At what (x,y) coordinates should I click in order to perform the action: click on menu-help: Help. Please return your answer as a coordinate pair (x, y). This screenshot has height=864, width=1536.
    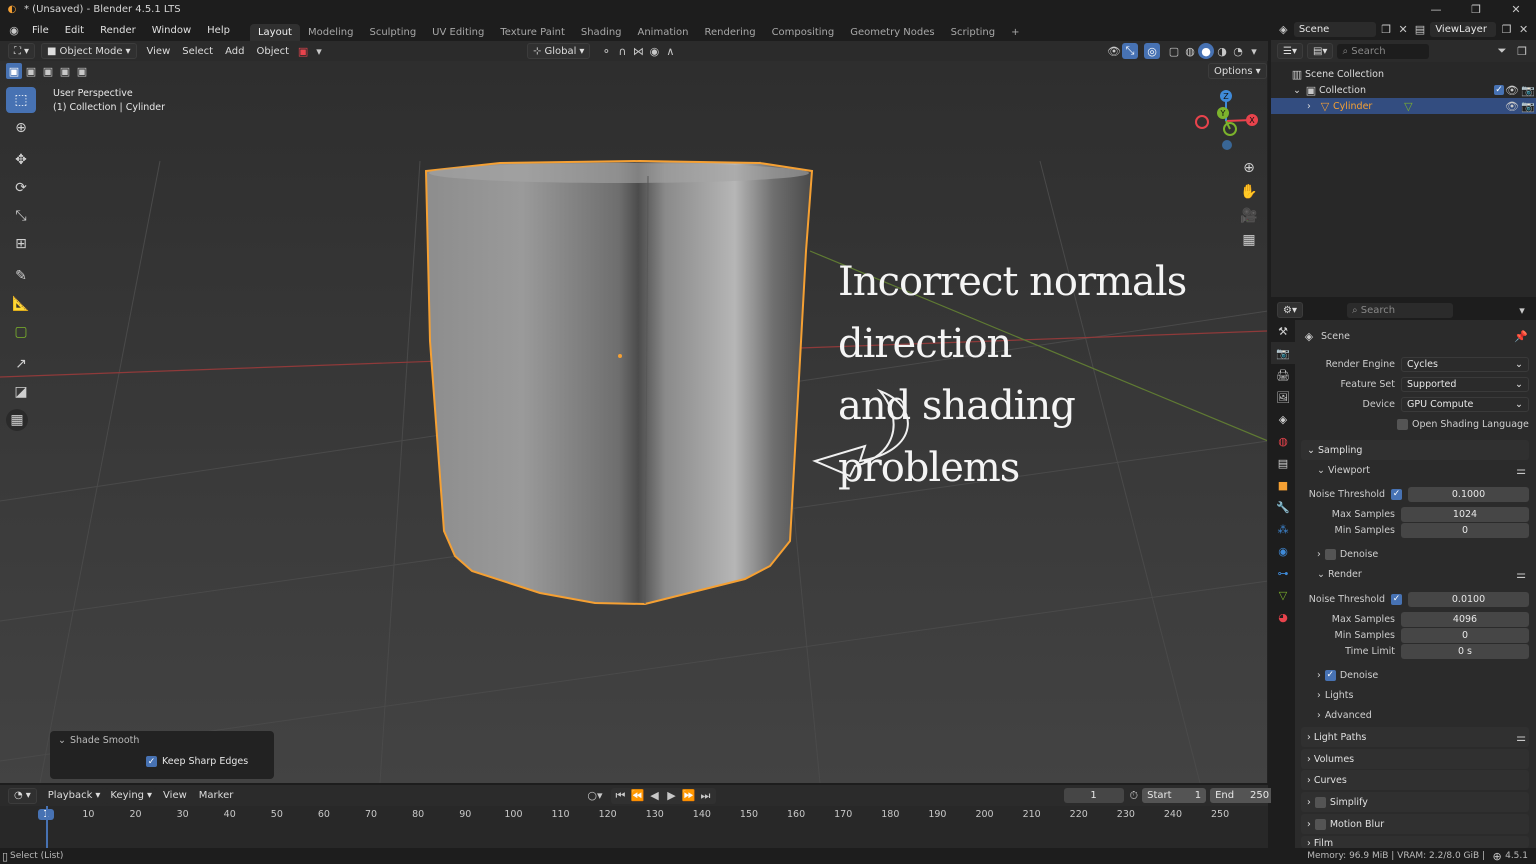
    Looking at the image, I should click on (218, 30).